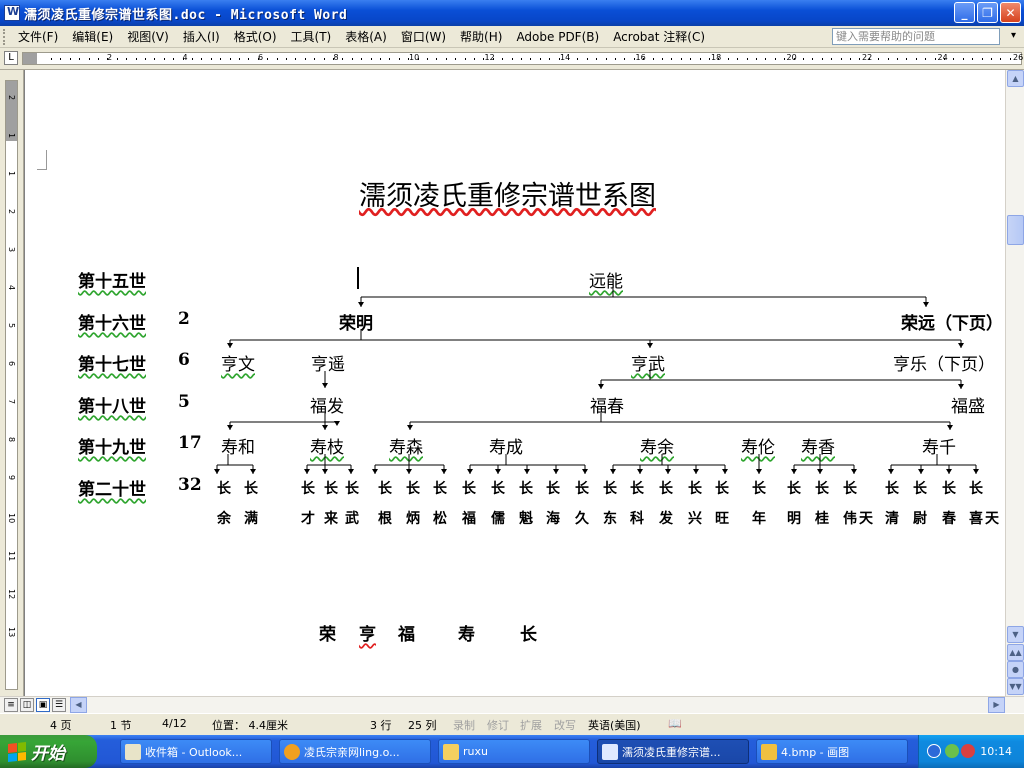 This screenshot has width=1024, height=768. I want to click on paint-icon, so click(769, 751).